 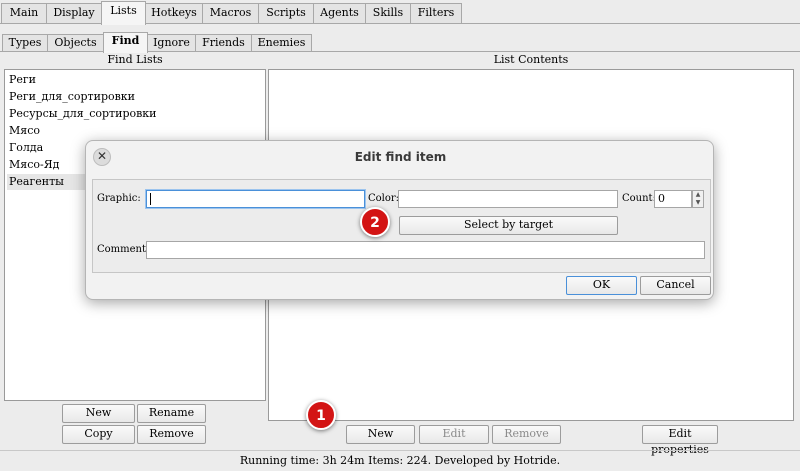 I want to click on remove-list-button: Remove, so click(x=171, y=434).